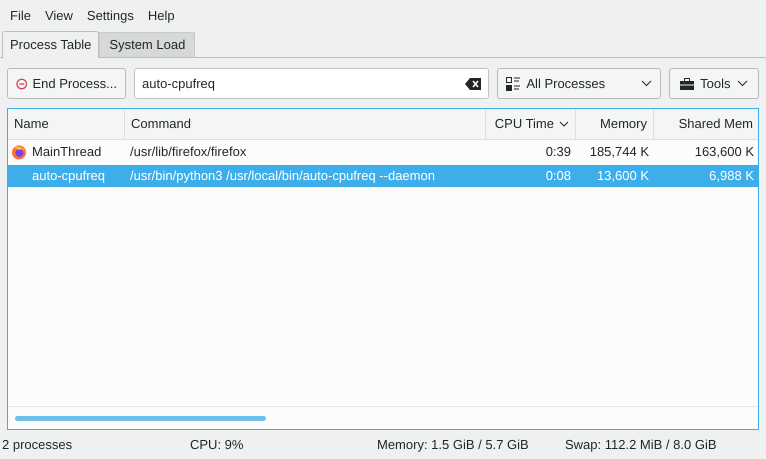 This screenshot has width=766, height=459. What do you see at coordinates (161, 16) in the screenshot?
I see `menu-item: Help` at bounding box center [161, 16].